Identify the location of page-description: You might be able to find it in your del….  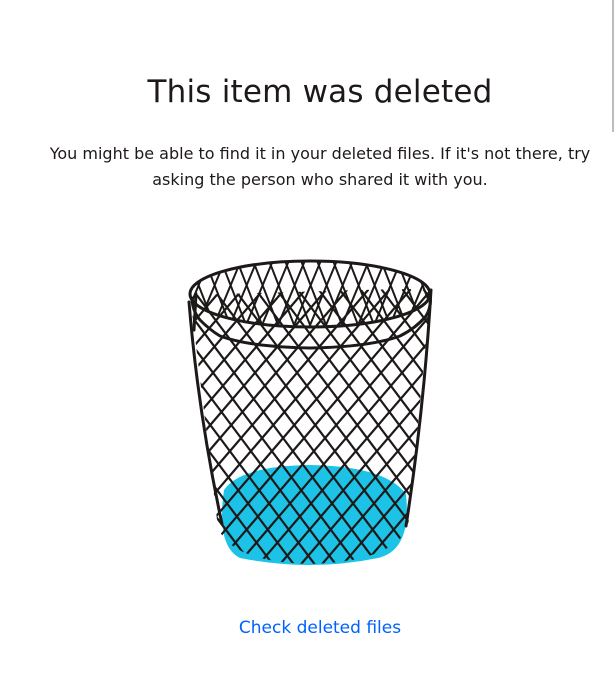
(320, 166).